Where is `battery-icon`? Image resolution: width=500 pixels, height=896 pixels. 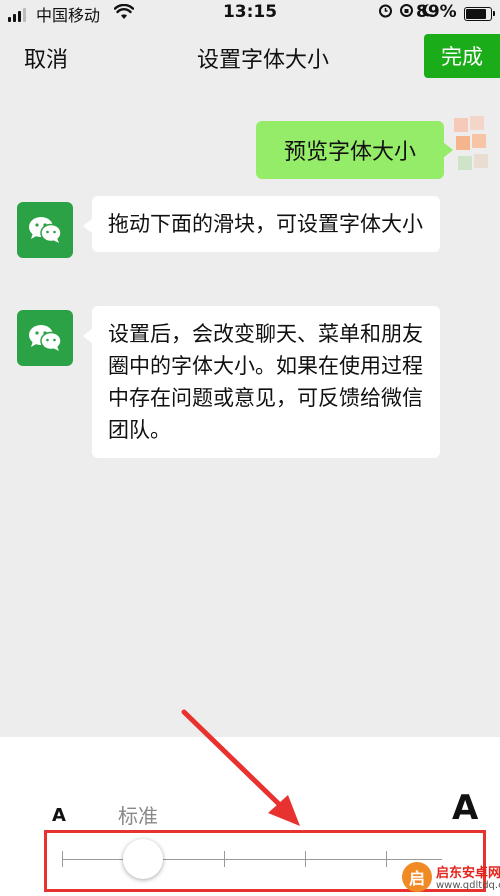 battery-icon is located at coordinates (479, 14).